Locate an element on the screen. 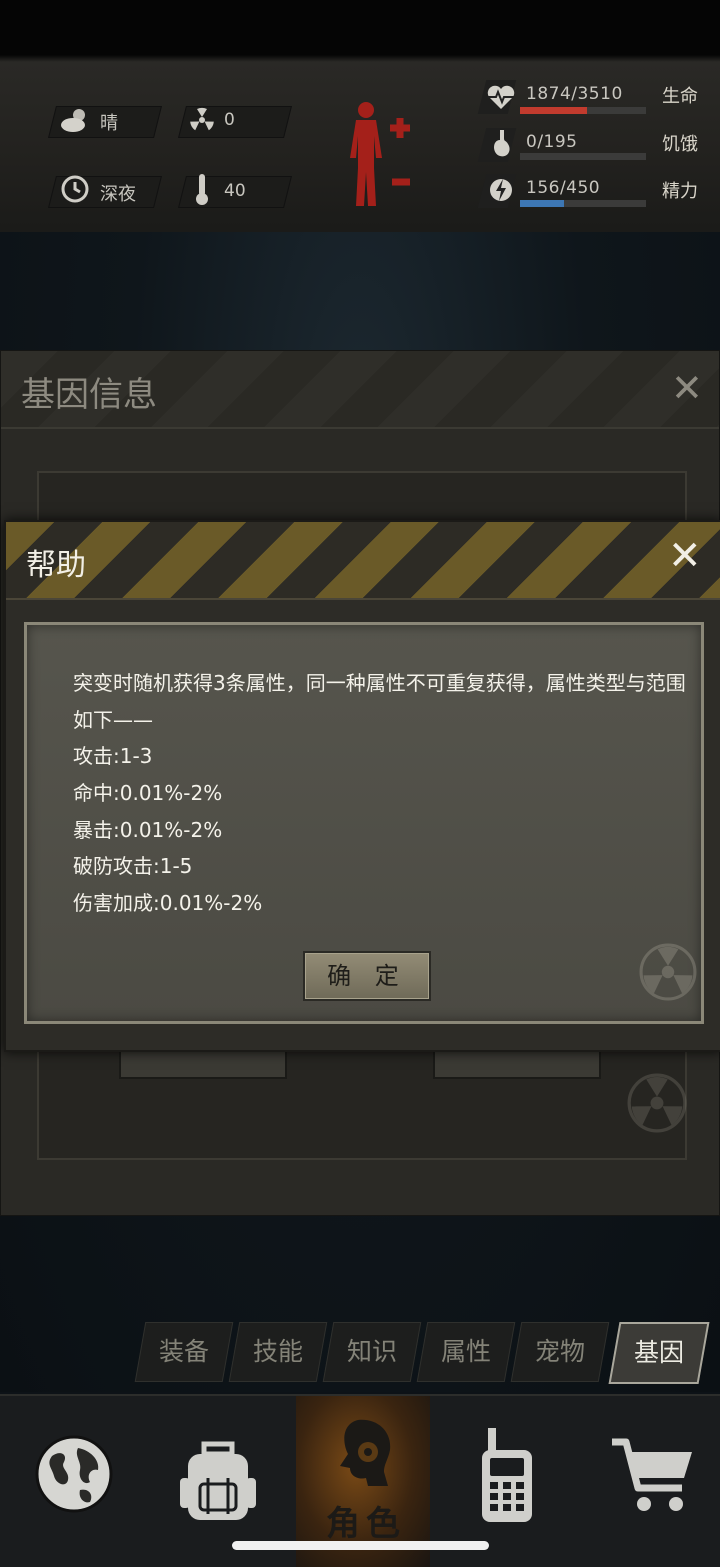  tab-attributes: 属性 is located at coordinates (466, 1352).